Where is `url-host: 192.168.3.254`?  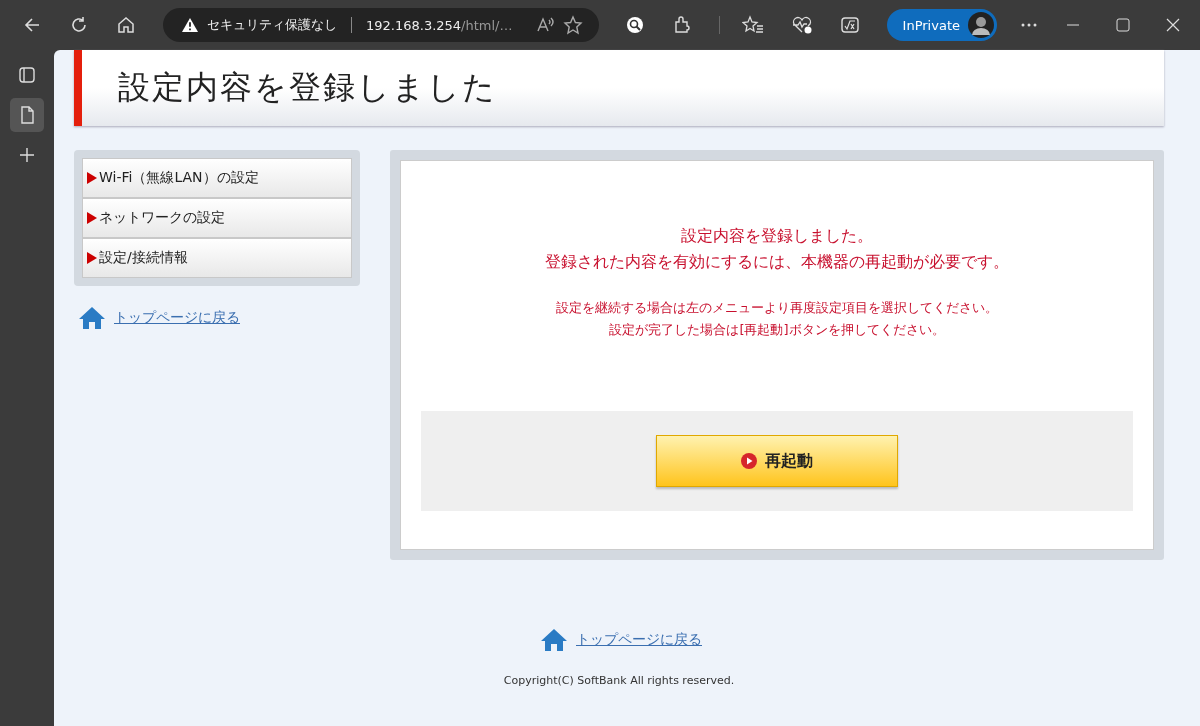 url-host: 192.168.3.254 is located at coordinates (414, 25).